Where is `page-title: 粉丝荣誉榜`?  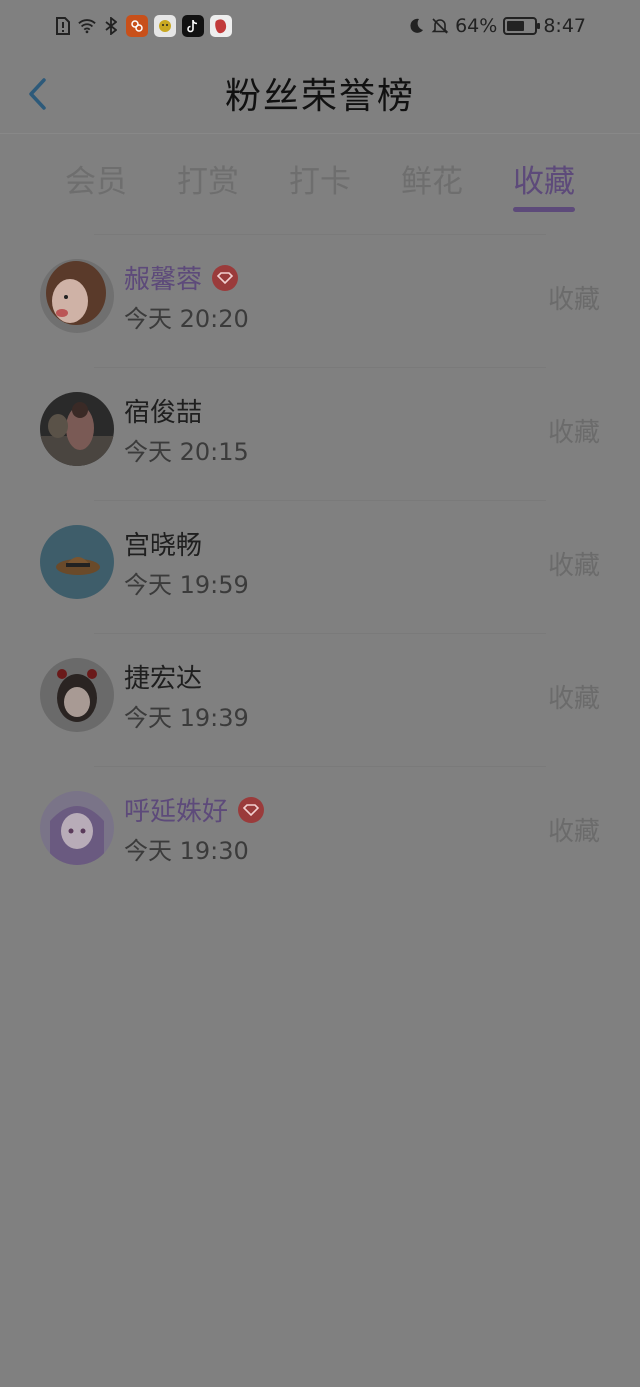
page-title: 粉丝荣誉榜 is located at coordinates (319, 96).